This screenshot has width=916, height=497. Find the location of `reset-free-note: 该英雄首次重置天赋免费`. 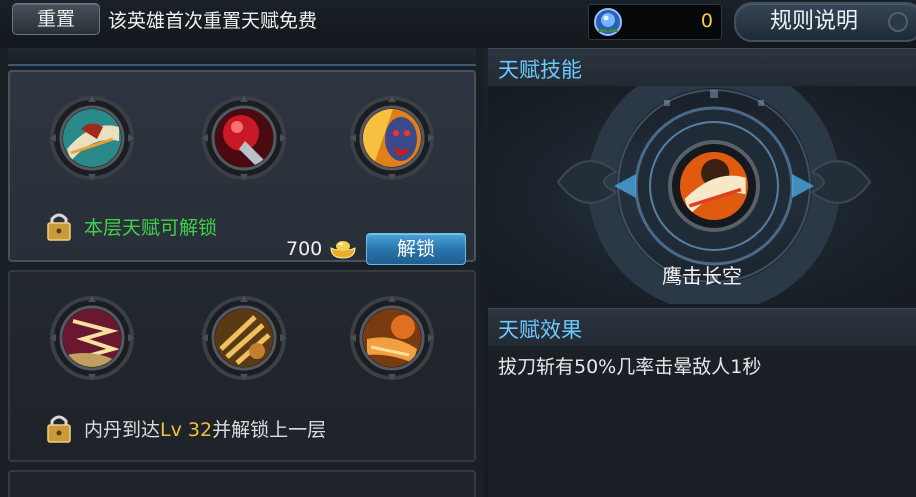

reset-free-note: 该英雄首次重置天赋免费 is located at coordinates (213, 21).